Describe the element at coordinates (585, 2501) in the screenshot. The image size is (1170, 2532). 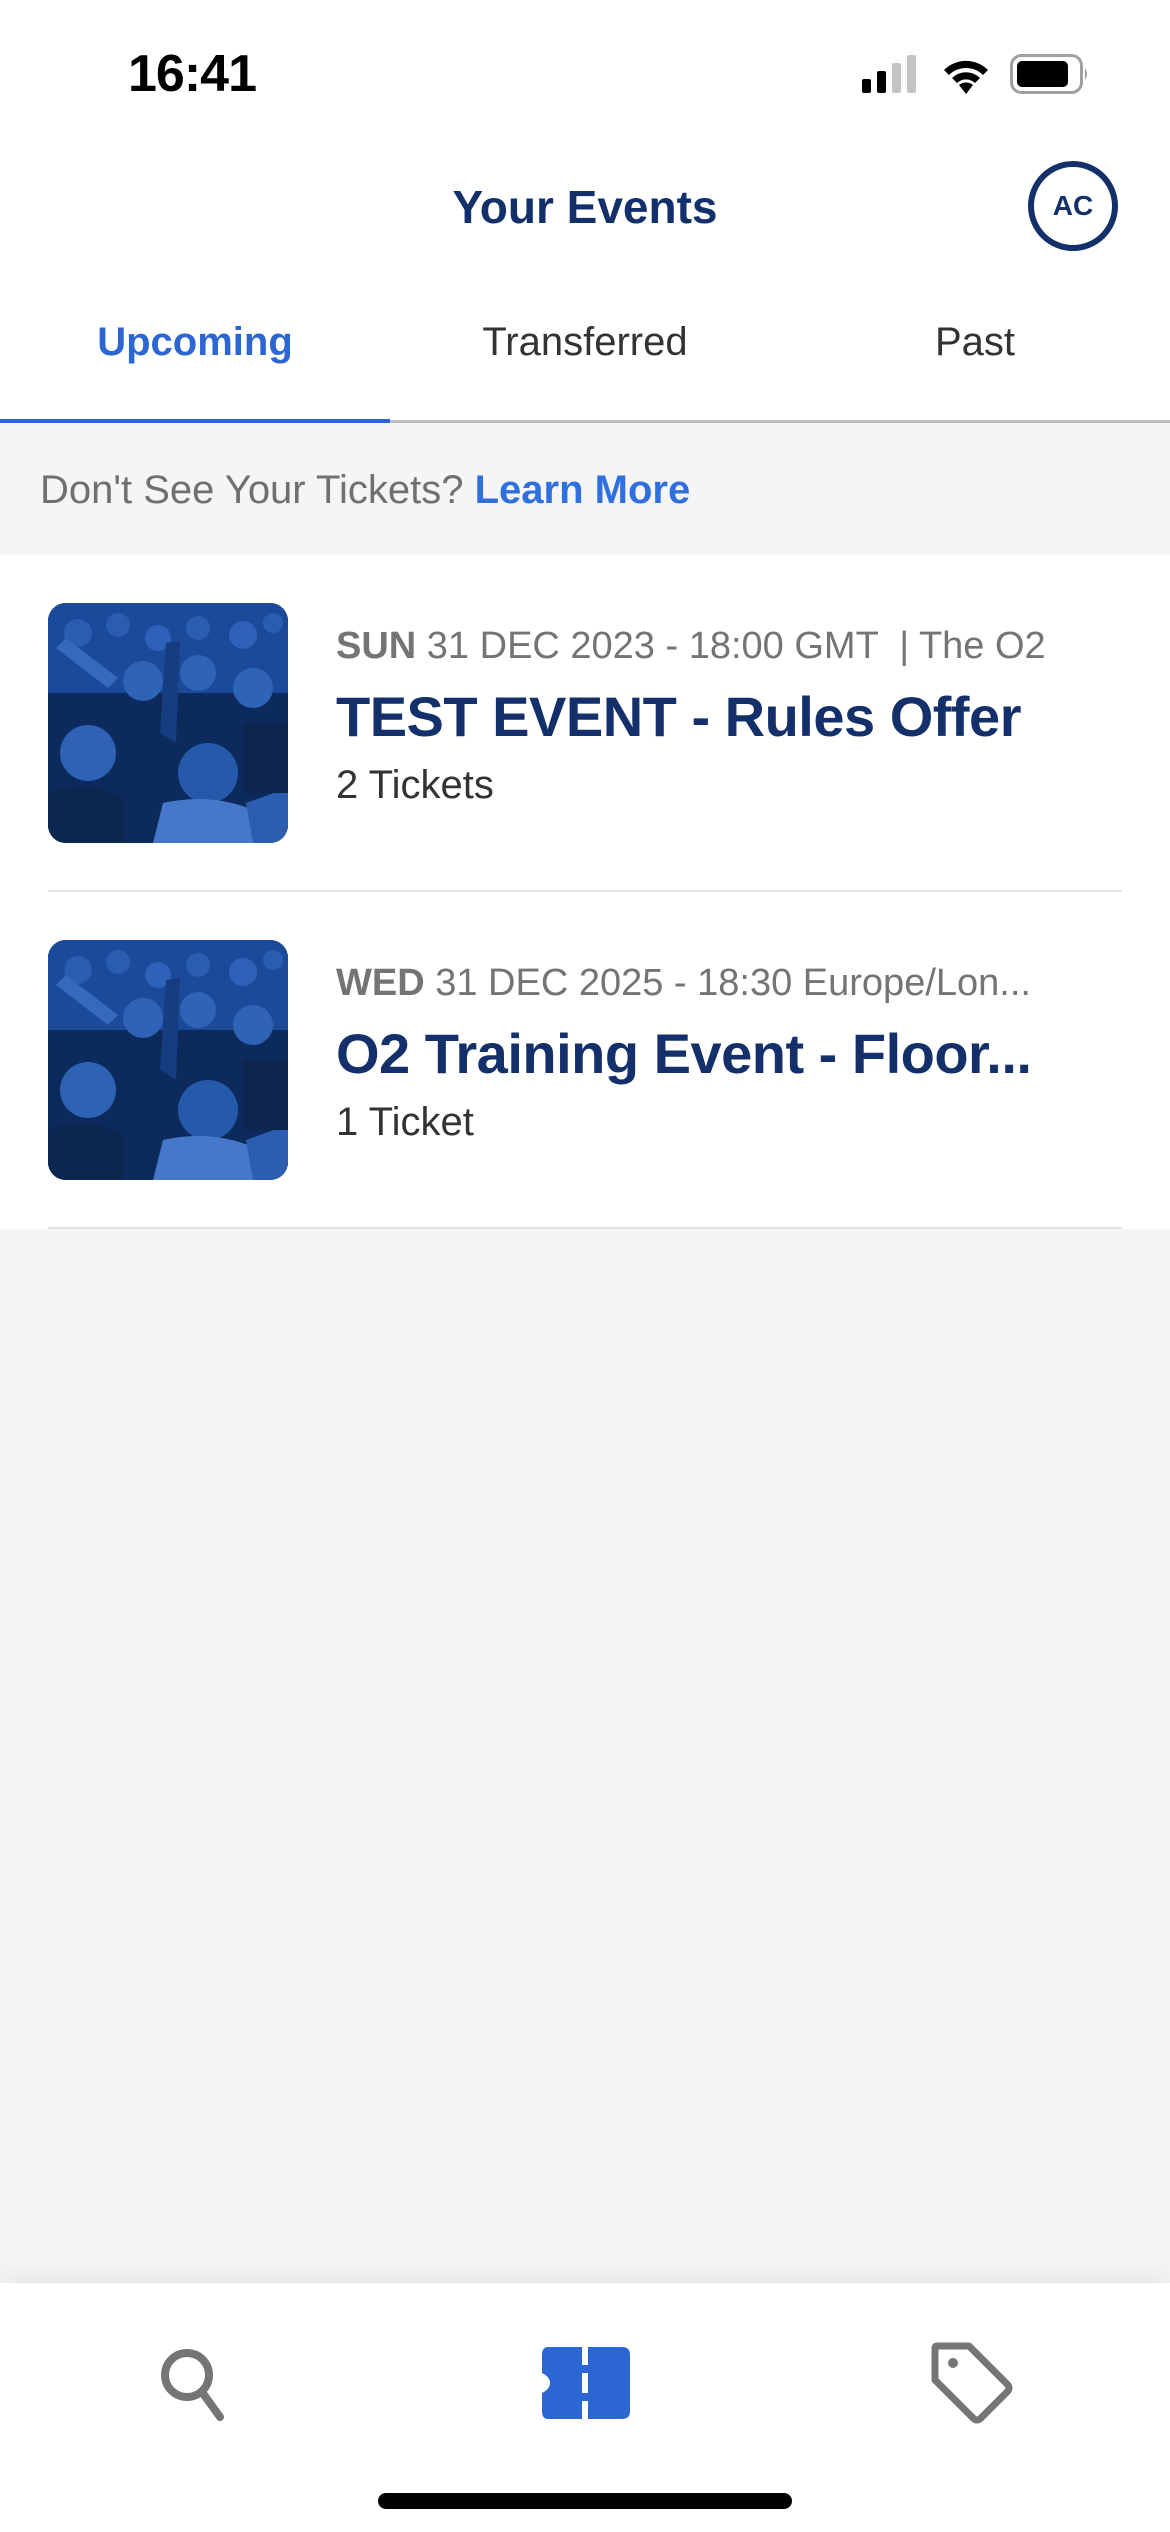
I see `home-indicator` at that location.